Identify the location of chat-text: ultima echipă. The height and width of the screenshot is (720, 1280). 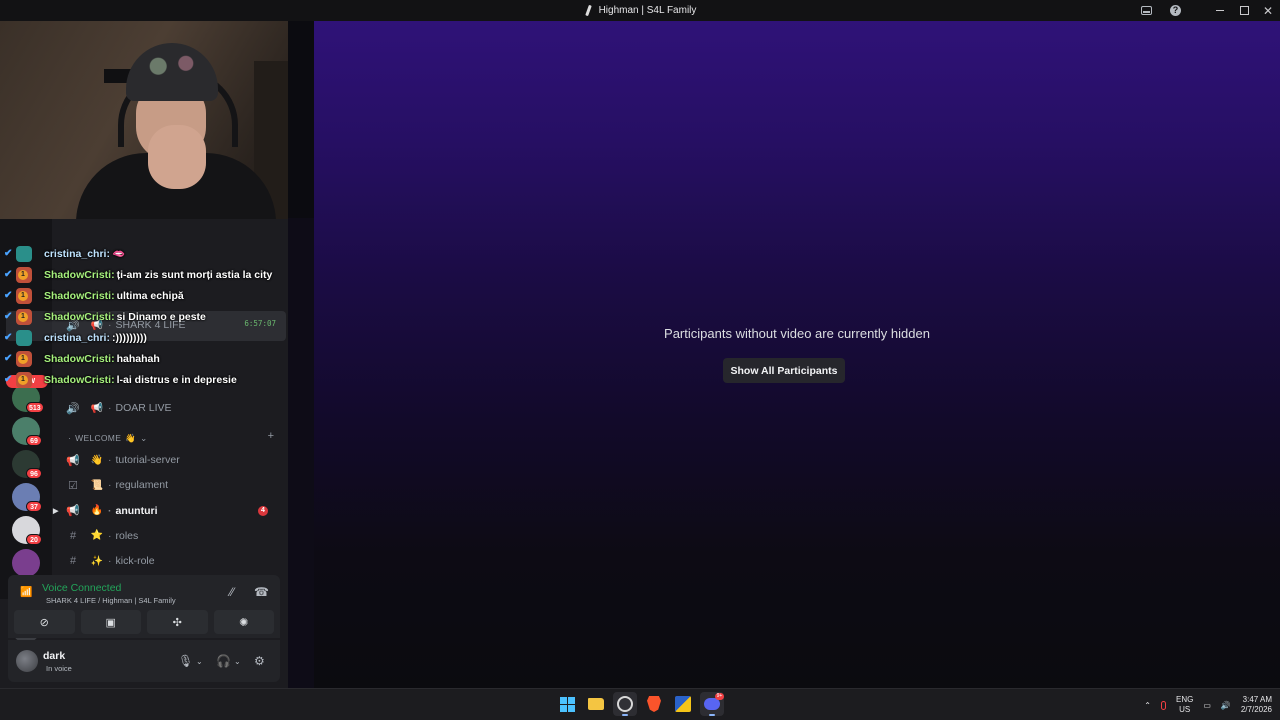
(150, 295).